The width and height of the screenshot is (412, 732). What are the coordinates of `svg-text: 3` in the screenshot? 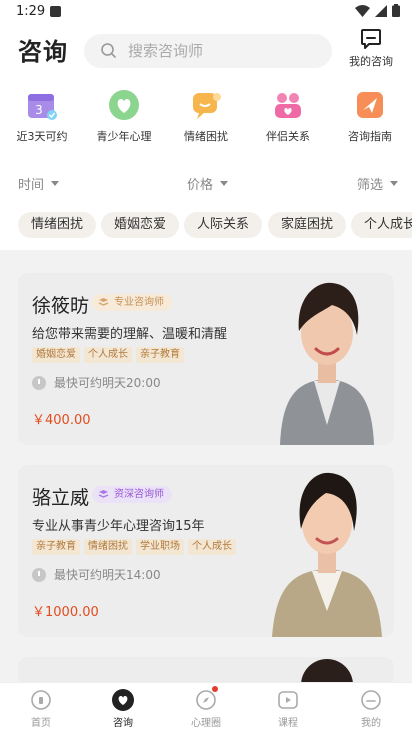 It's located at (39, 110).